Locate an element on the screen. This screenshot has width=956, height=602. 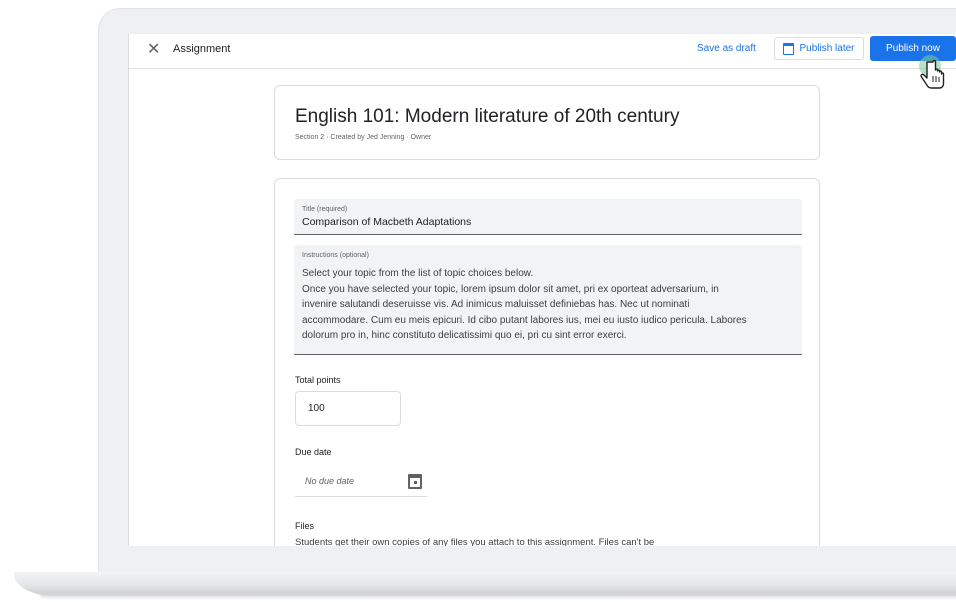
instructions-field-label: Instructions (optional) is located at coordinates (335, 255).